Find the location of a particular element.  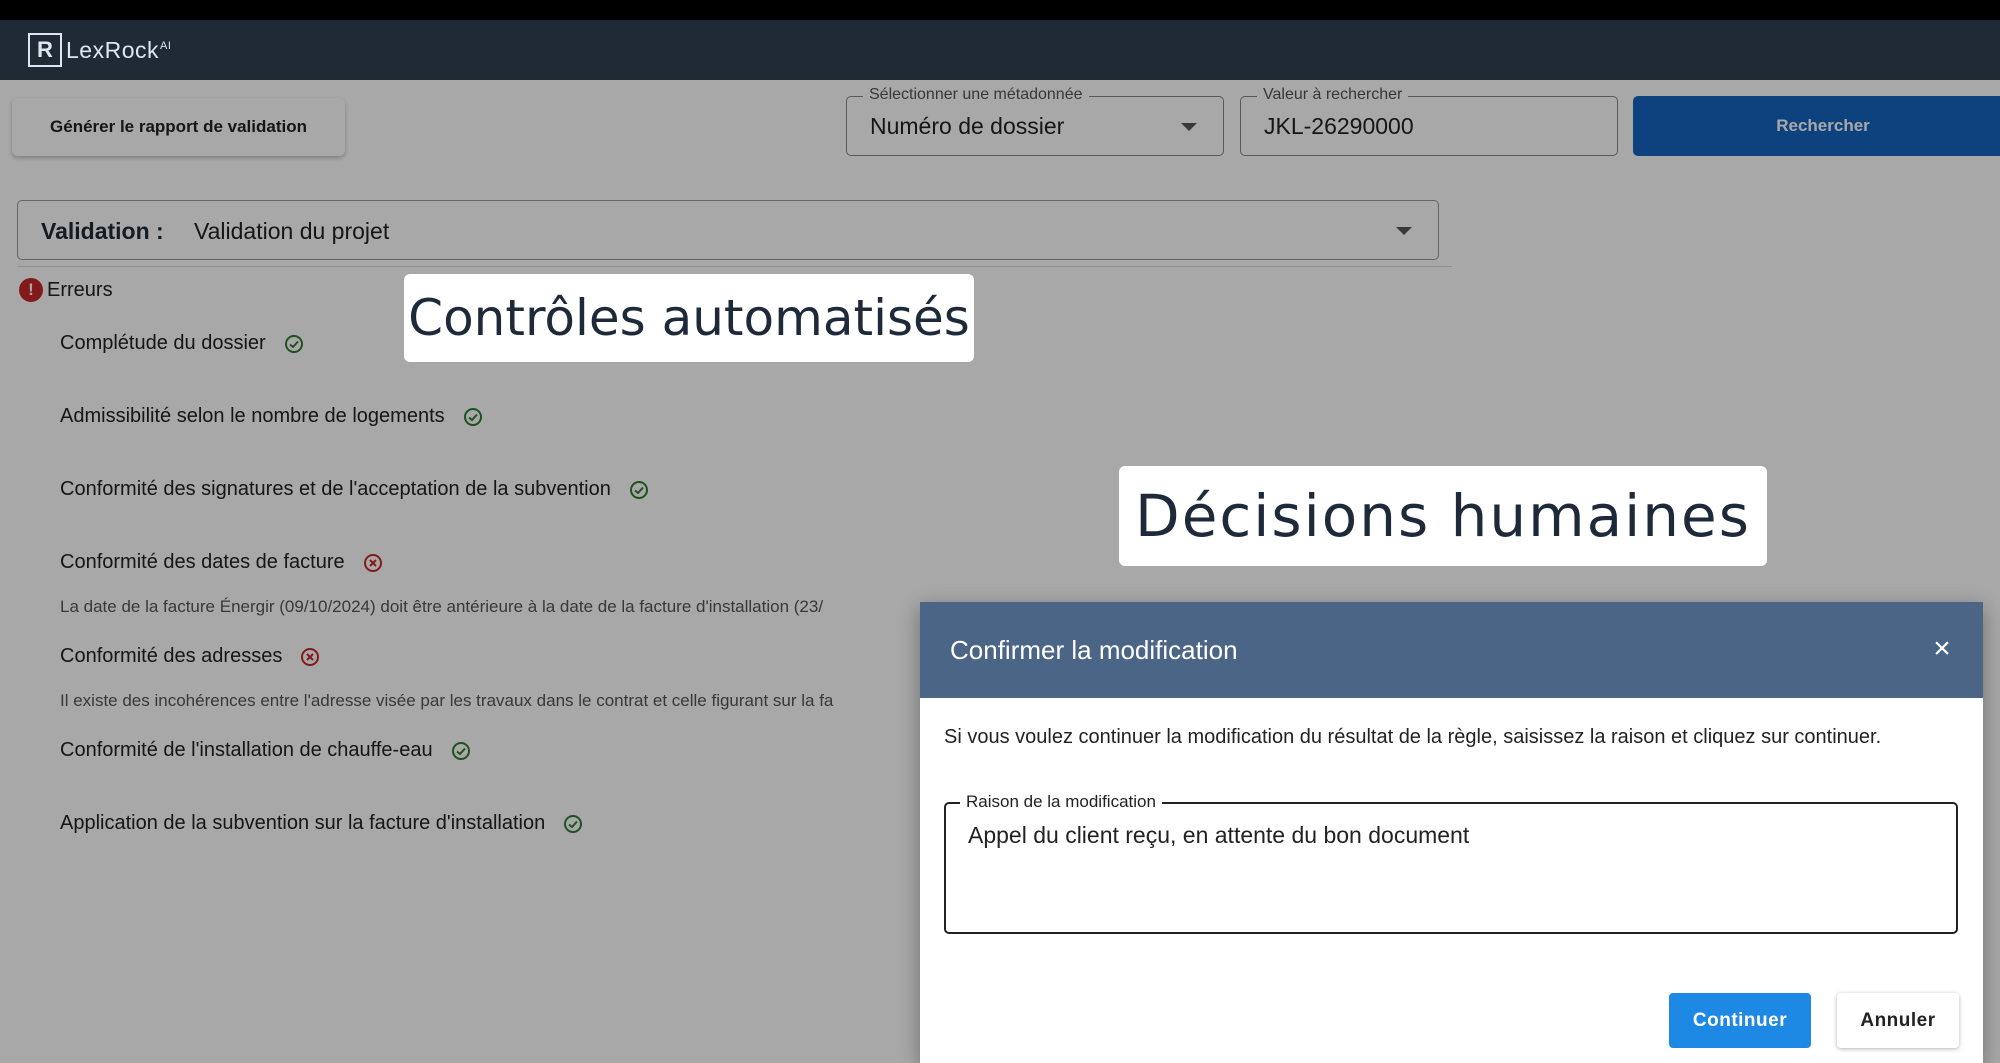

app-bar: R LexRockAI is located at coordinates (1000, 50).